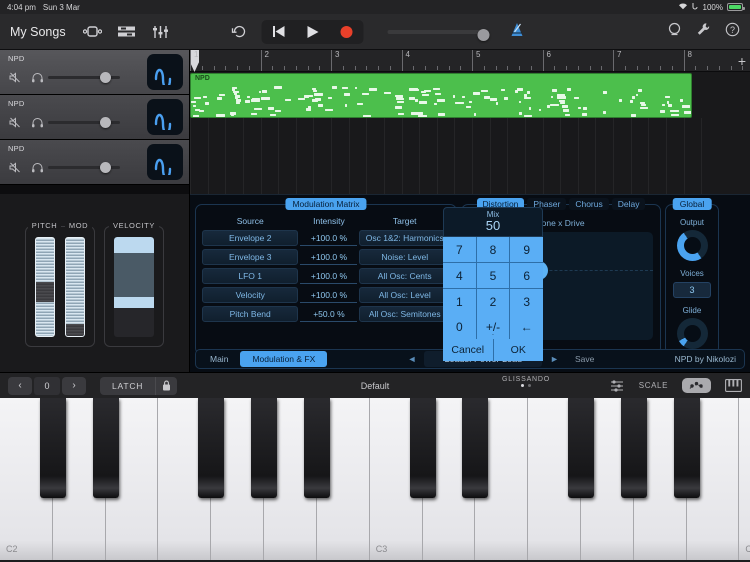 The image size is (750, 562). Describe the element at coordinates (459, 249) in the screenshot. I see `keypad-key-7: 7` at that location.